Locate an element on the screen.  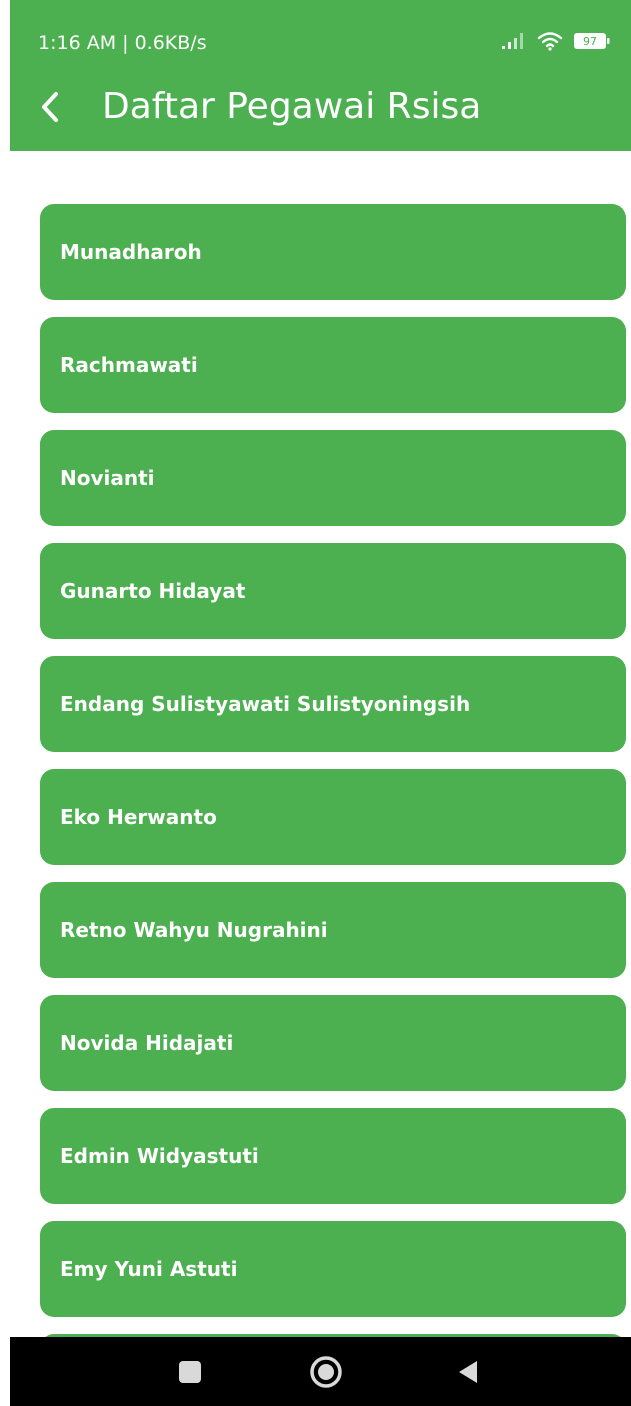
employee-name: Rachmawati is located at coordinates (129, 365).